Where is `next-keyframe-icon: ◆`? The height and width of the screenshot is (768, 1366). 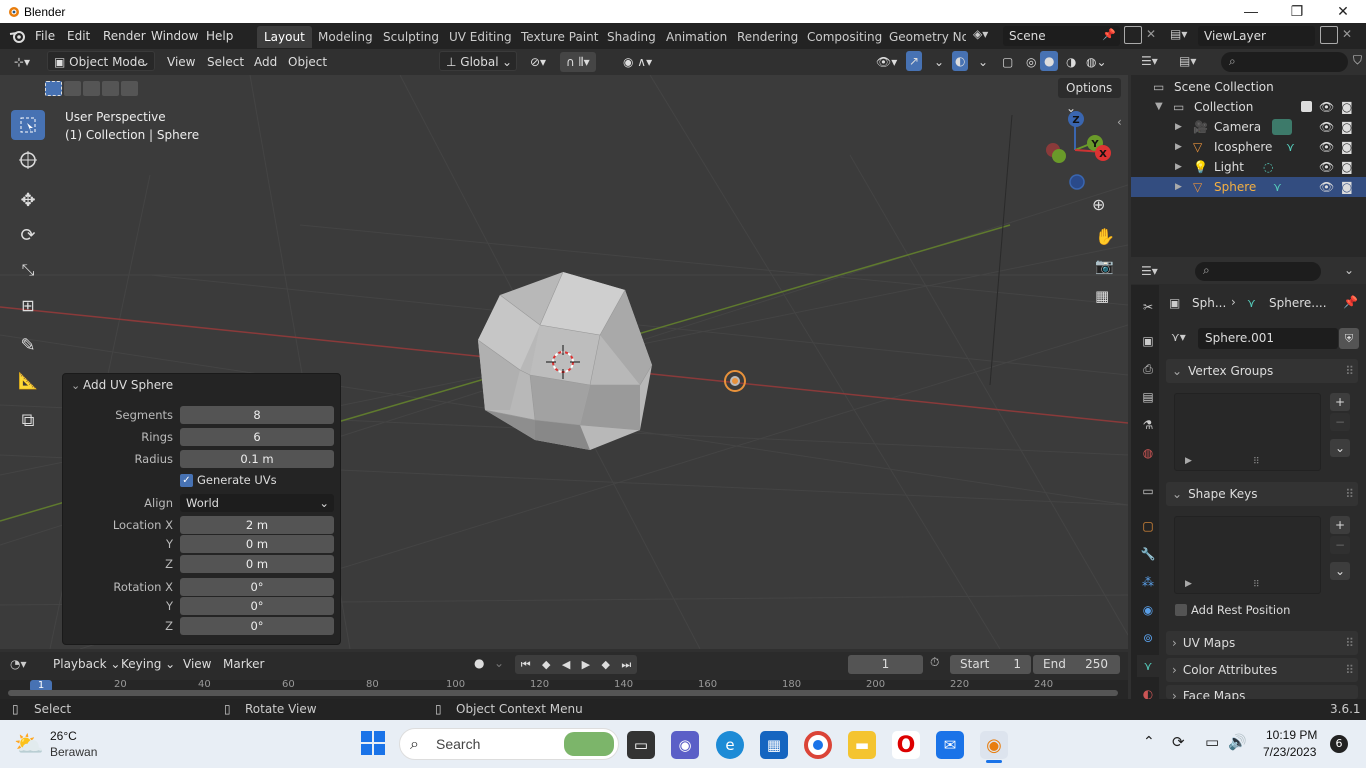 next-keyframe-icon: ◆ is located at coordinates (606, 664).